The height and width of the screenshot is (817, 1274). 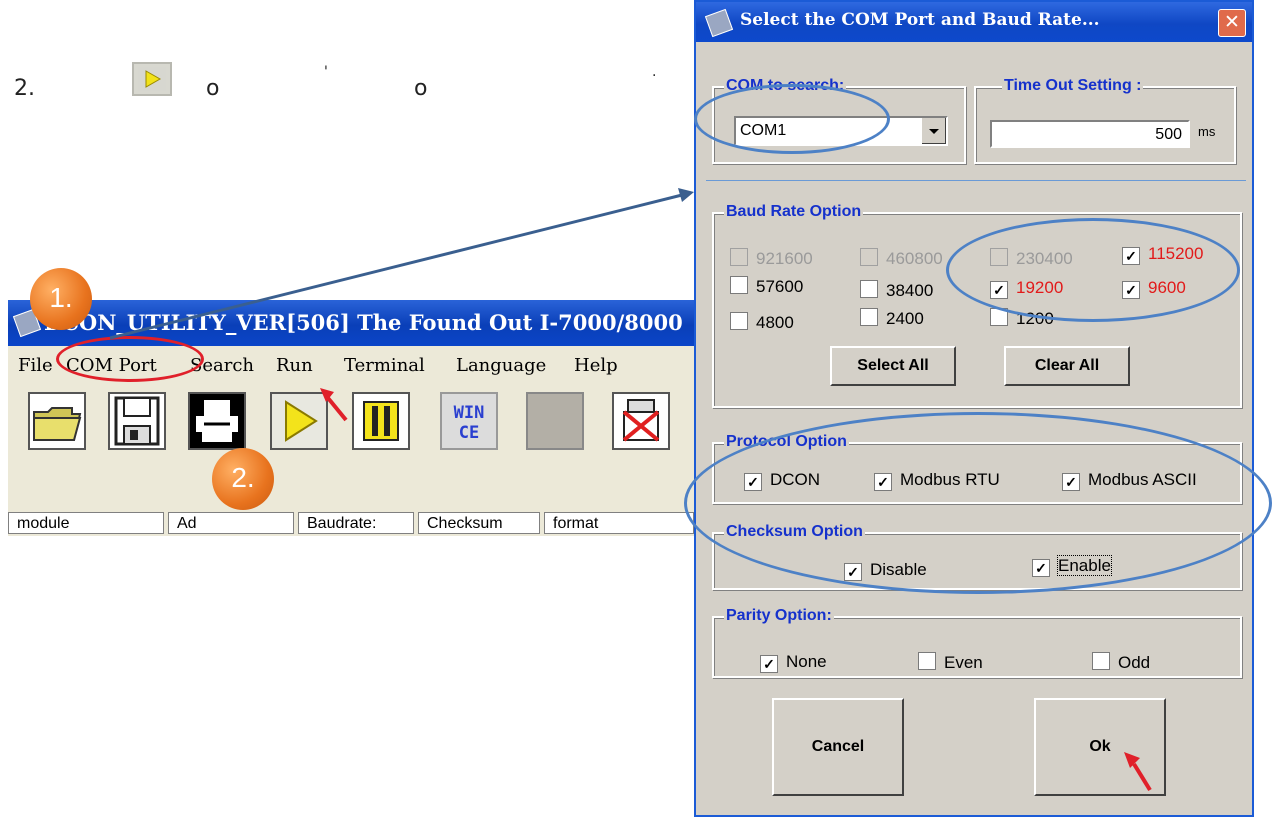 What do you see at coordinates (398, 266) in the screenshot?
I see `connector-arrow` at bounding box center [398, 266].